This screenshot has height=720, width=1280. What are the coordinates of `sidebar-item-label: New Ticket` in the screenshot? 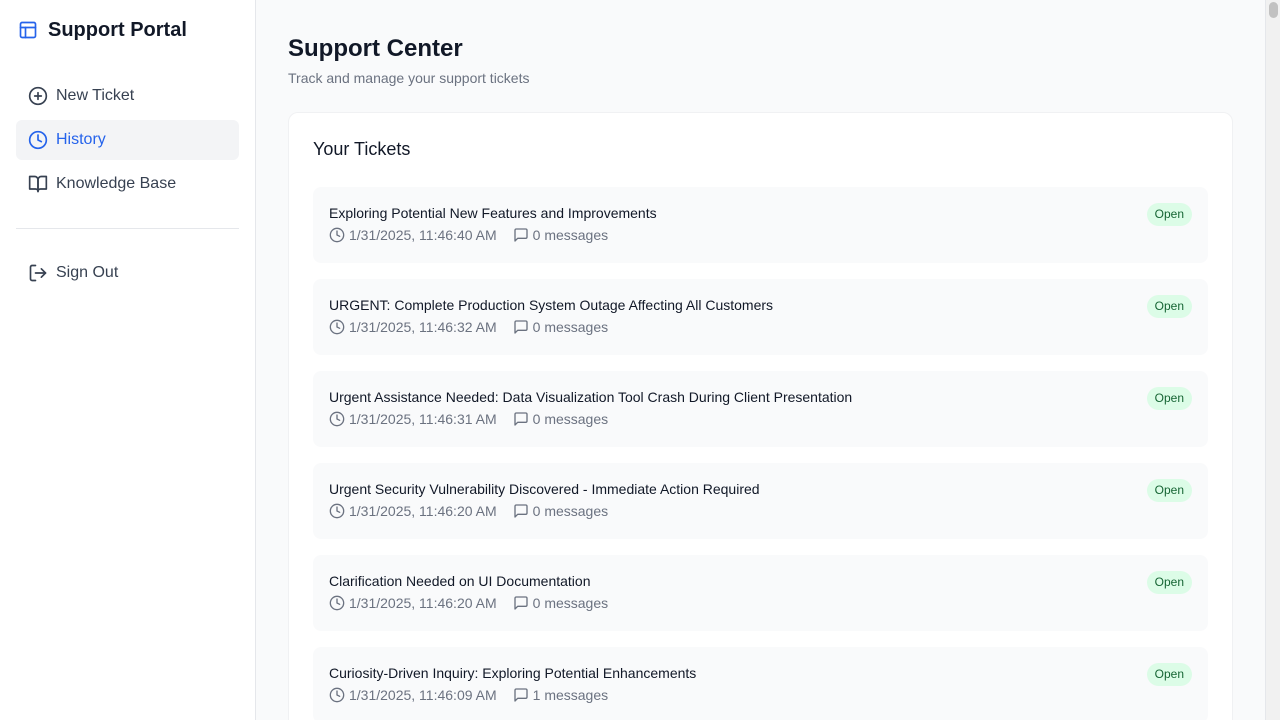 It's located at (95, 95).